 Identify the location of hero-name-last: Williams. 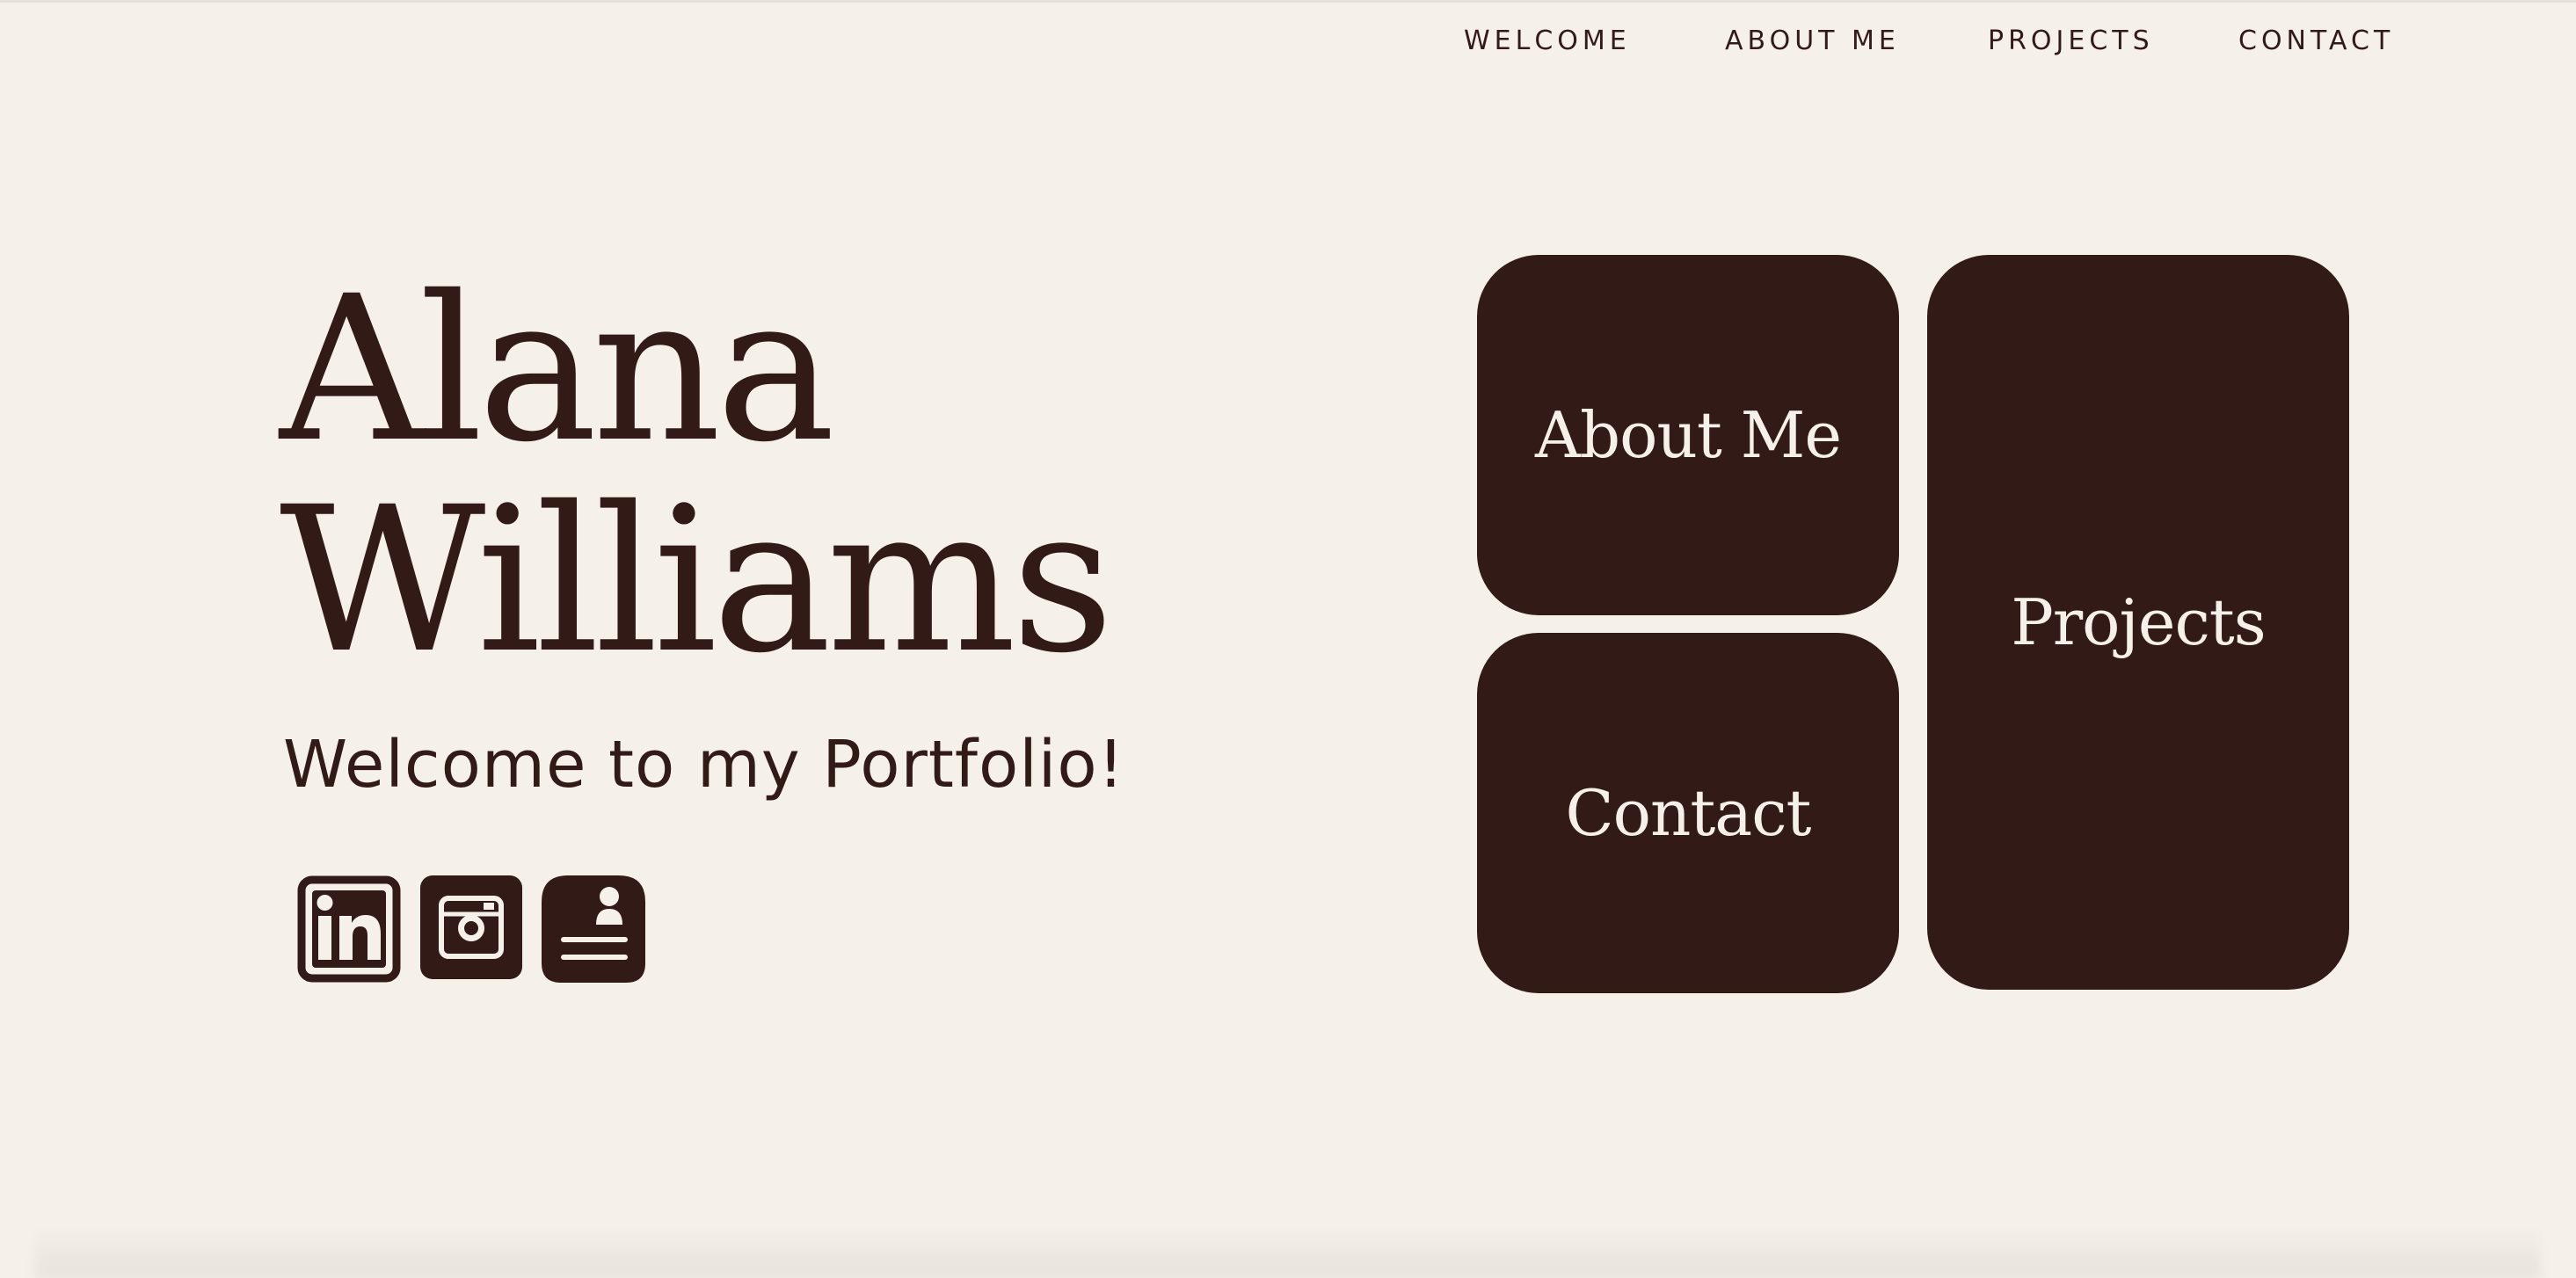
(697, 580).